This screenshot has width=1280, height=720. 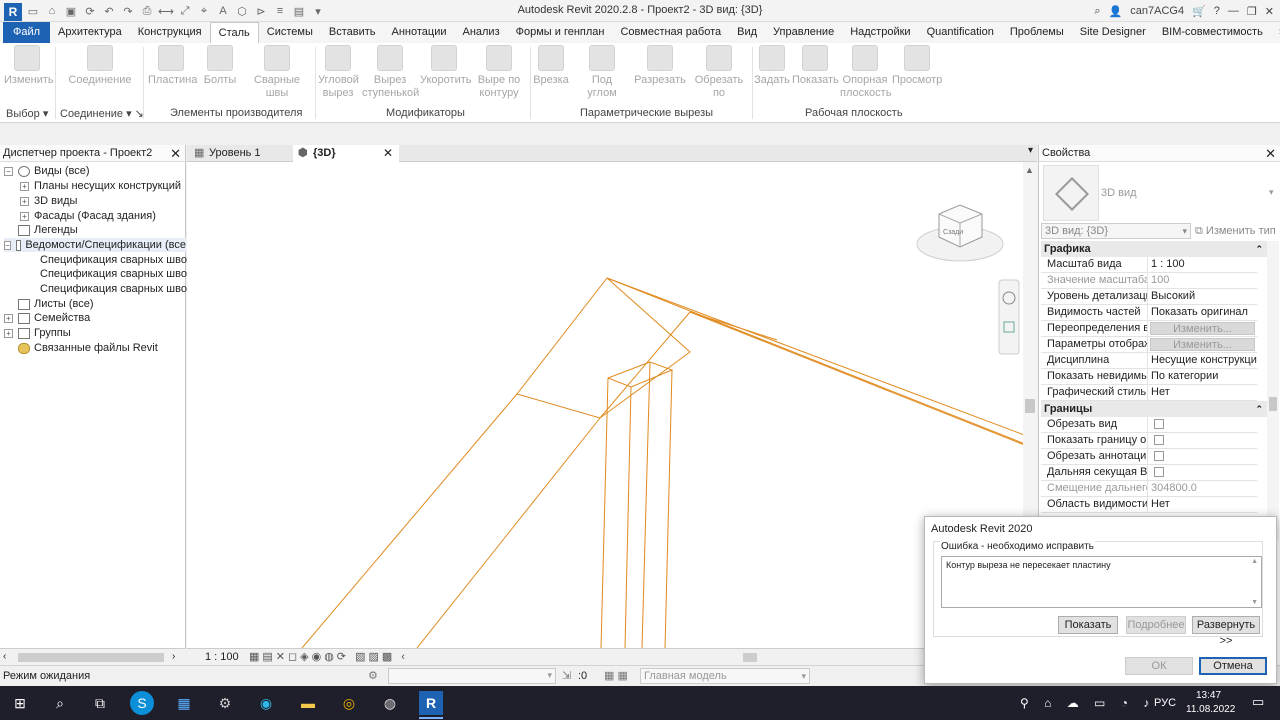 What do you see at coordinates (47, 171) in the screenshot?
I see `tree-item-views: − Виды (все)` at bounding box center [47, 171].